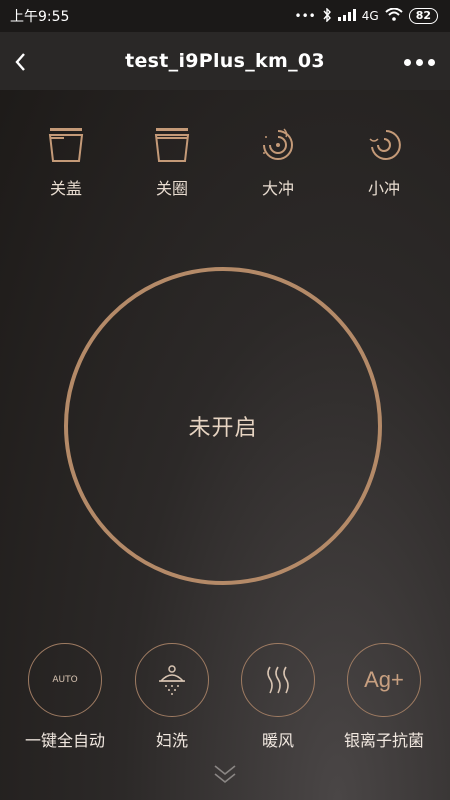 The image size is (450, 800). Describe the element at coordinates (423, 16) in the screenshot. I see `battery-badge: 82` at that location.